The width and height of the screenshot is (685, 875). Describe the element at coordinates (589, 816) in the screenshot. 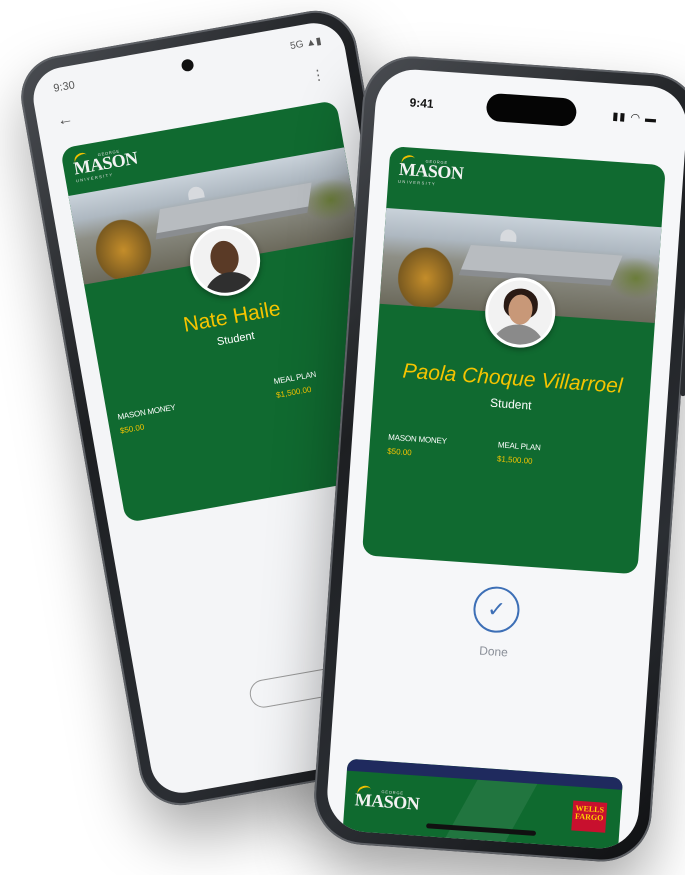

I see `wells-fargo-logo: WELLS FARGO` at that location.